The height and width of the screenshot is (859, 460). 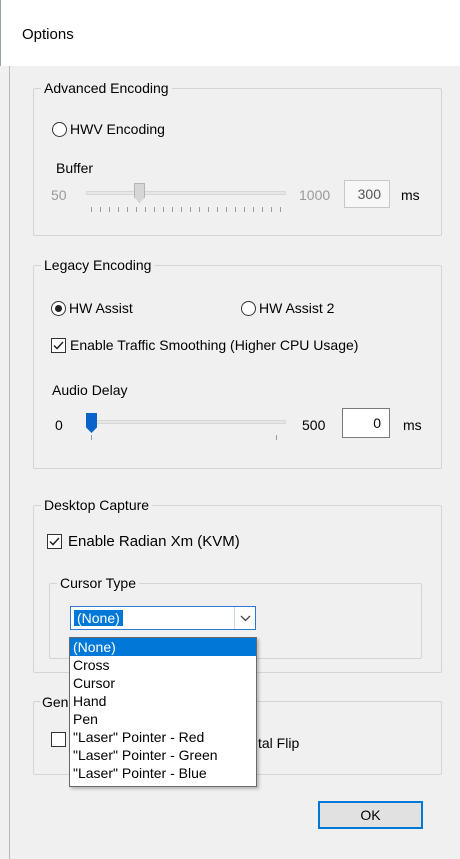 What do you see at coordinates (154, 541) in the screenshot?
I see `enable-radian-label: Enable Radian Xm (KVM)` at bounding box center [154, 541].